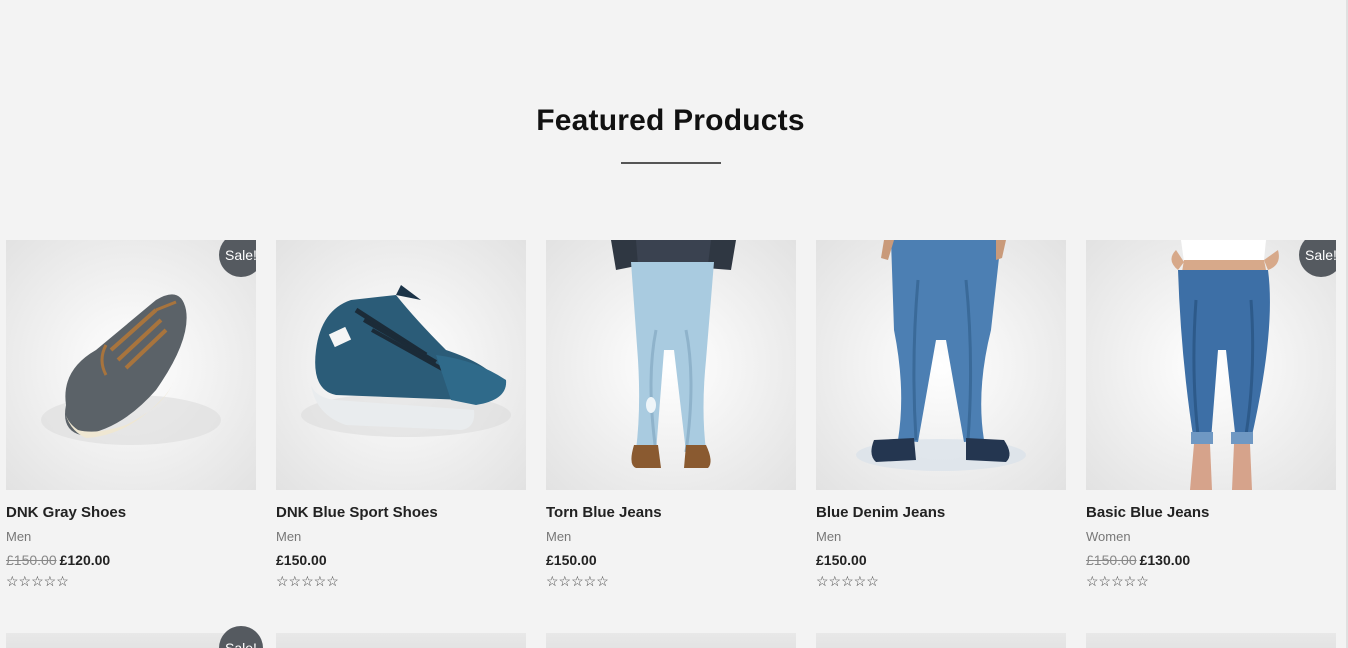 The image size is (1348, 648). Describe the element at coordinates (131, 369) in the screenshot. I see `gray-shoe-image` at that location.